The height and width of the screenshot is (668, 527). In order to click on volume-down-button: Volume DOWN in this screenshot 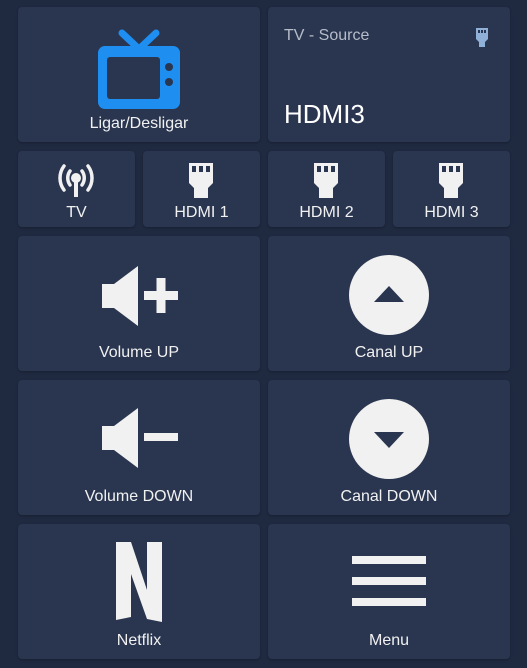, I will do `click(139, 447)`.